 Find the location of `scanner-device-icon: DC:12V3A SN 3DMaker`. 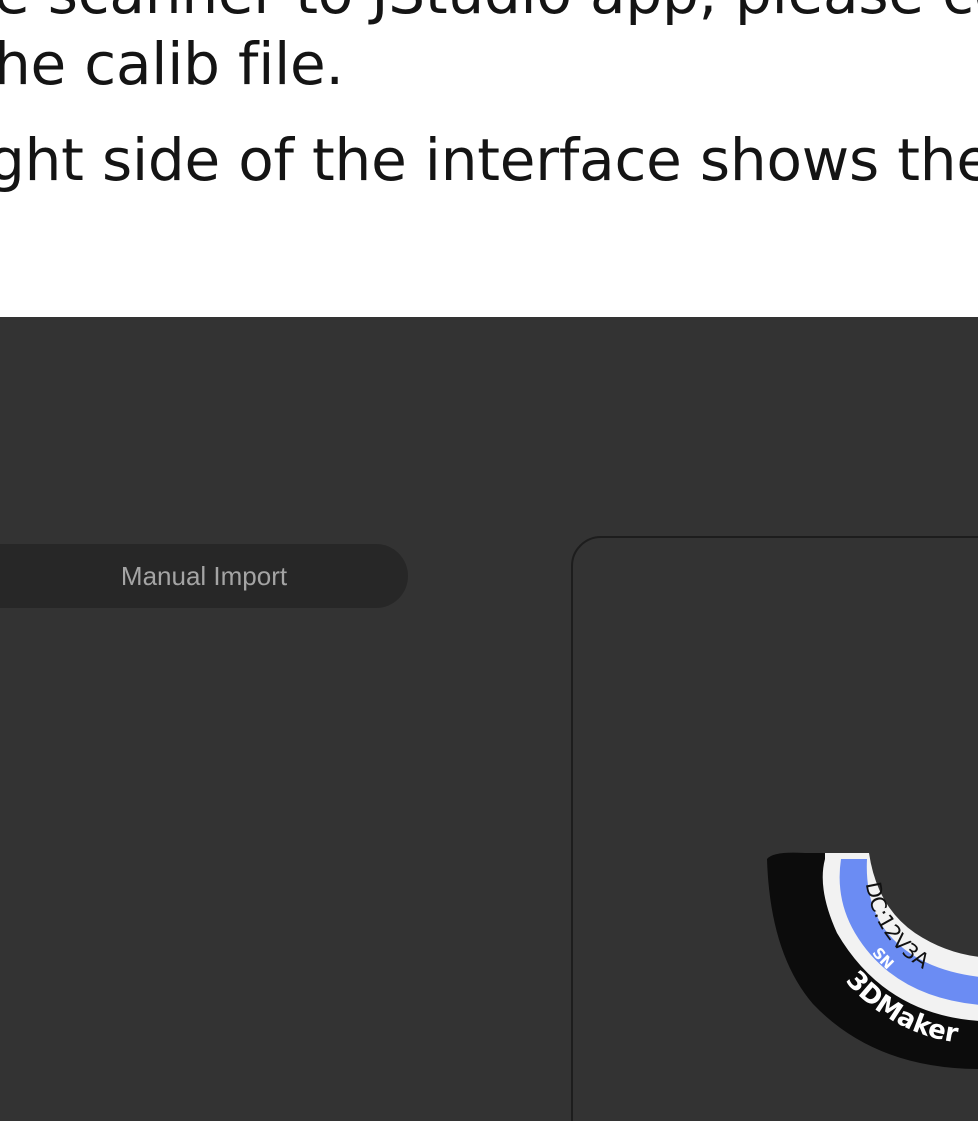

scanner-device-icon: DC:12V3A SN 3DMaker is located at coordinates (872, 960).